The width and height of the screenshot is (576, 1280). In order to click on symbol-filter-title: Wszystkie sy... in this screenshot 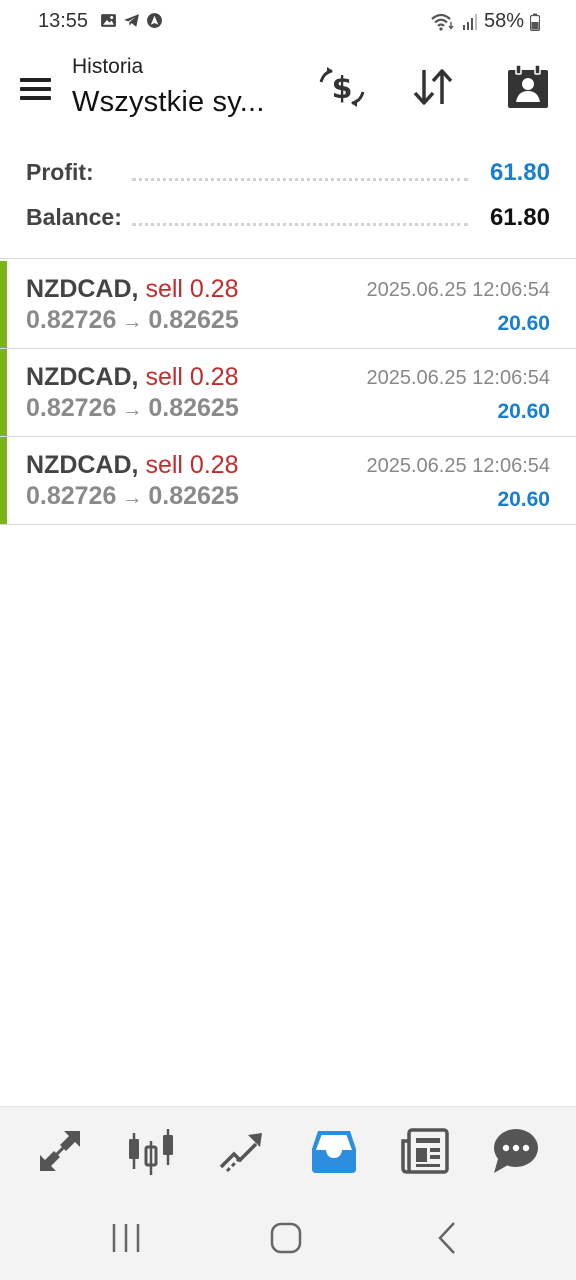, I will do `click(168, 102)`.